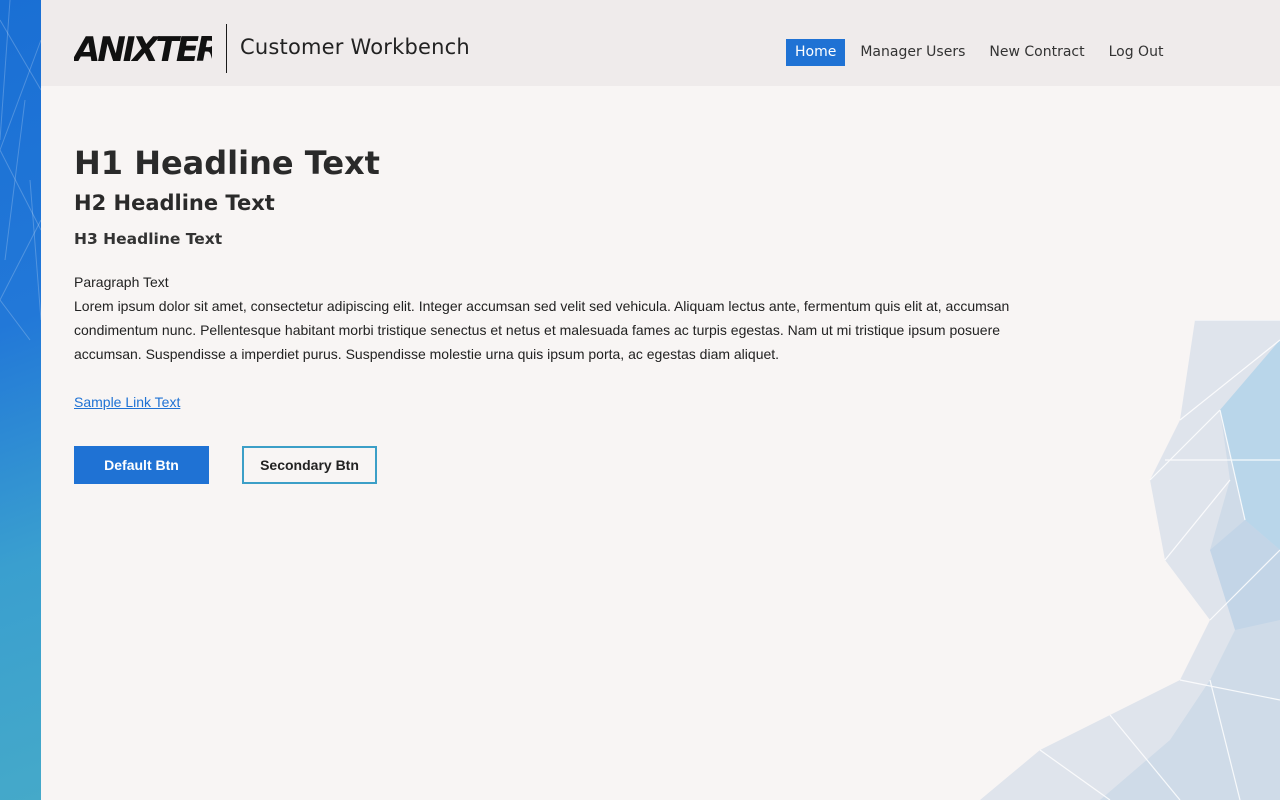 This screenshot has width=1280, height=800. What do you see at coordinates (1136, 52) in the screenshot?
I see `nav-log-out: Log Out` at bounding box center [1136, 52].